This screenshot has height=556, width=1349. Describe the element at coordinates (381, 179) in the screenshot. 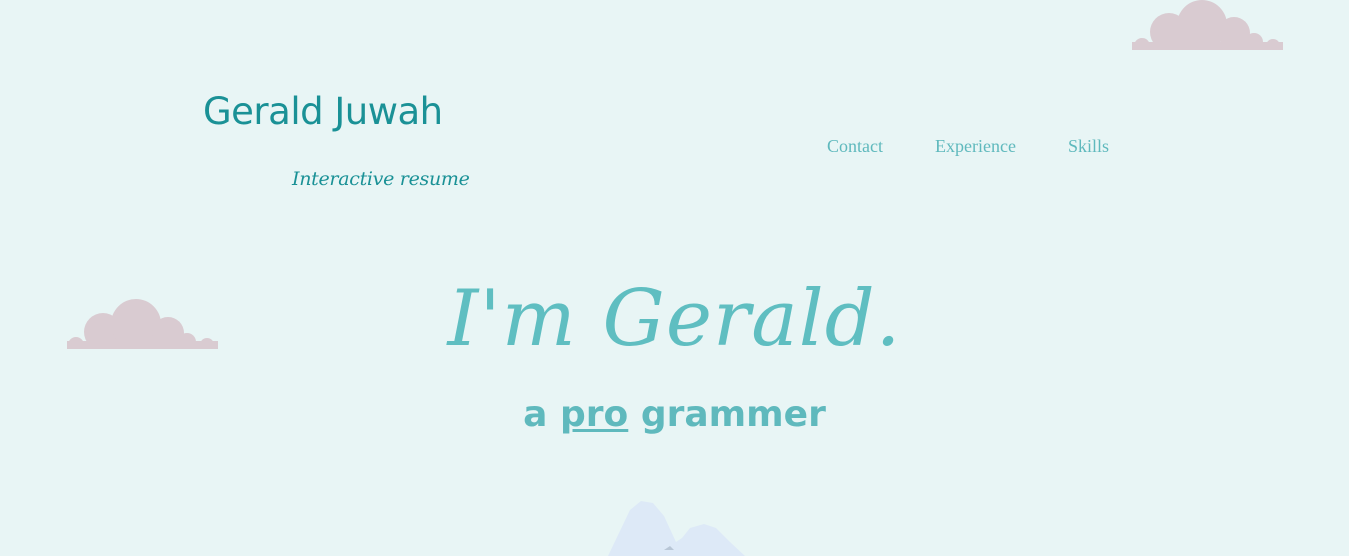

I see `tagline: Interactive resume` at that location.